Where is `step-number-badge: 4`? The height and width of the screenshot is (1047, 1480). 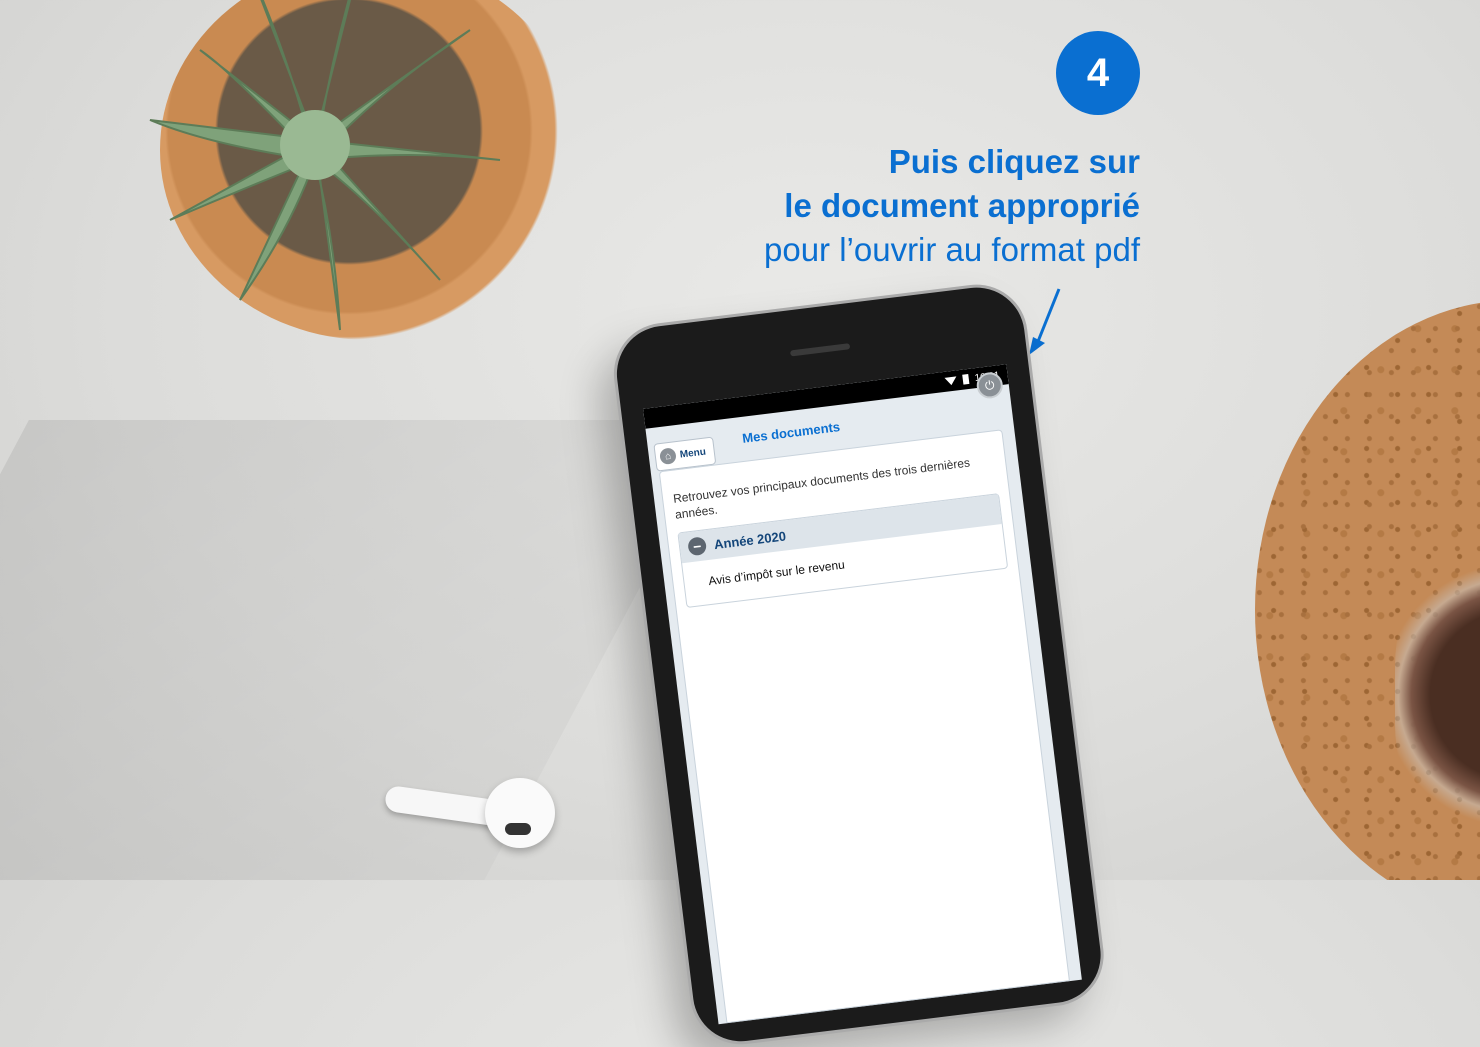
step-number-badge: 4 is located at coordinates (1098, 73).